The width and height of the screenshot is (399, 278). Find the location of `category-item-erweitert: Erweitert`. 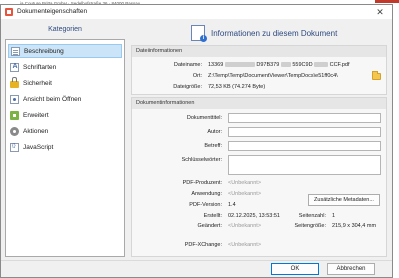

category-item-erweitert: Erweitert is located at coordinates (65, 115).